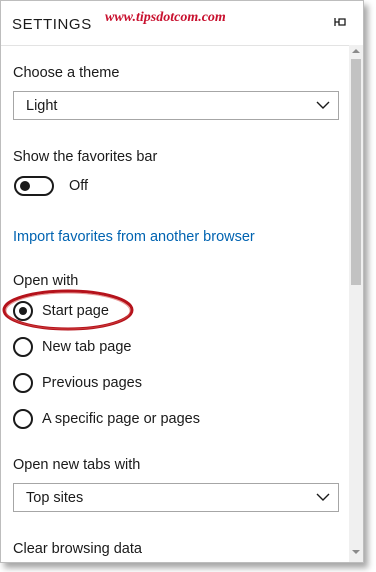 This screenshot has width=376, height=572. What do you see at coordinates (92, 383) in the screenshot?
I see `radio-label-previous-pages: Previous pages` at bounding box center [92, 383].